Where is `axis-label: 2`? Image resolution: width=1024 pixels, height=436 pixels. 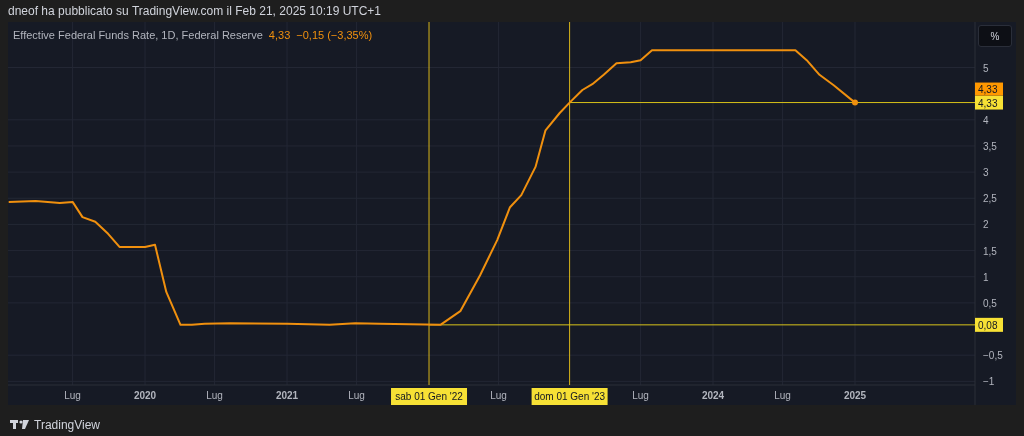 axis-label: 2 is located at coordinates (986, 225).